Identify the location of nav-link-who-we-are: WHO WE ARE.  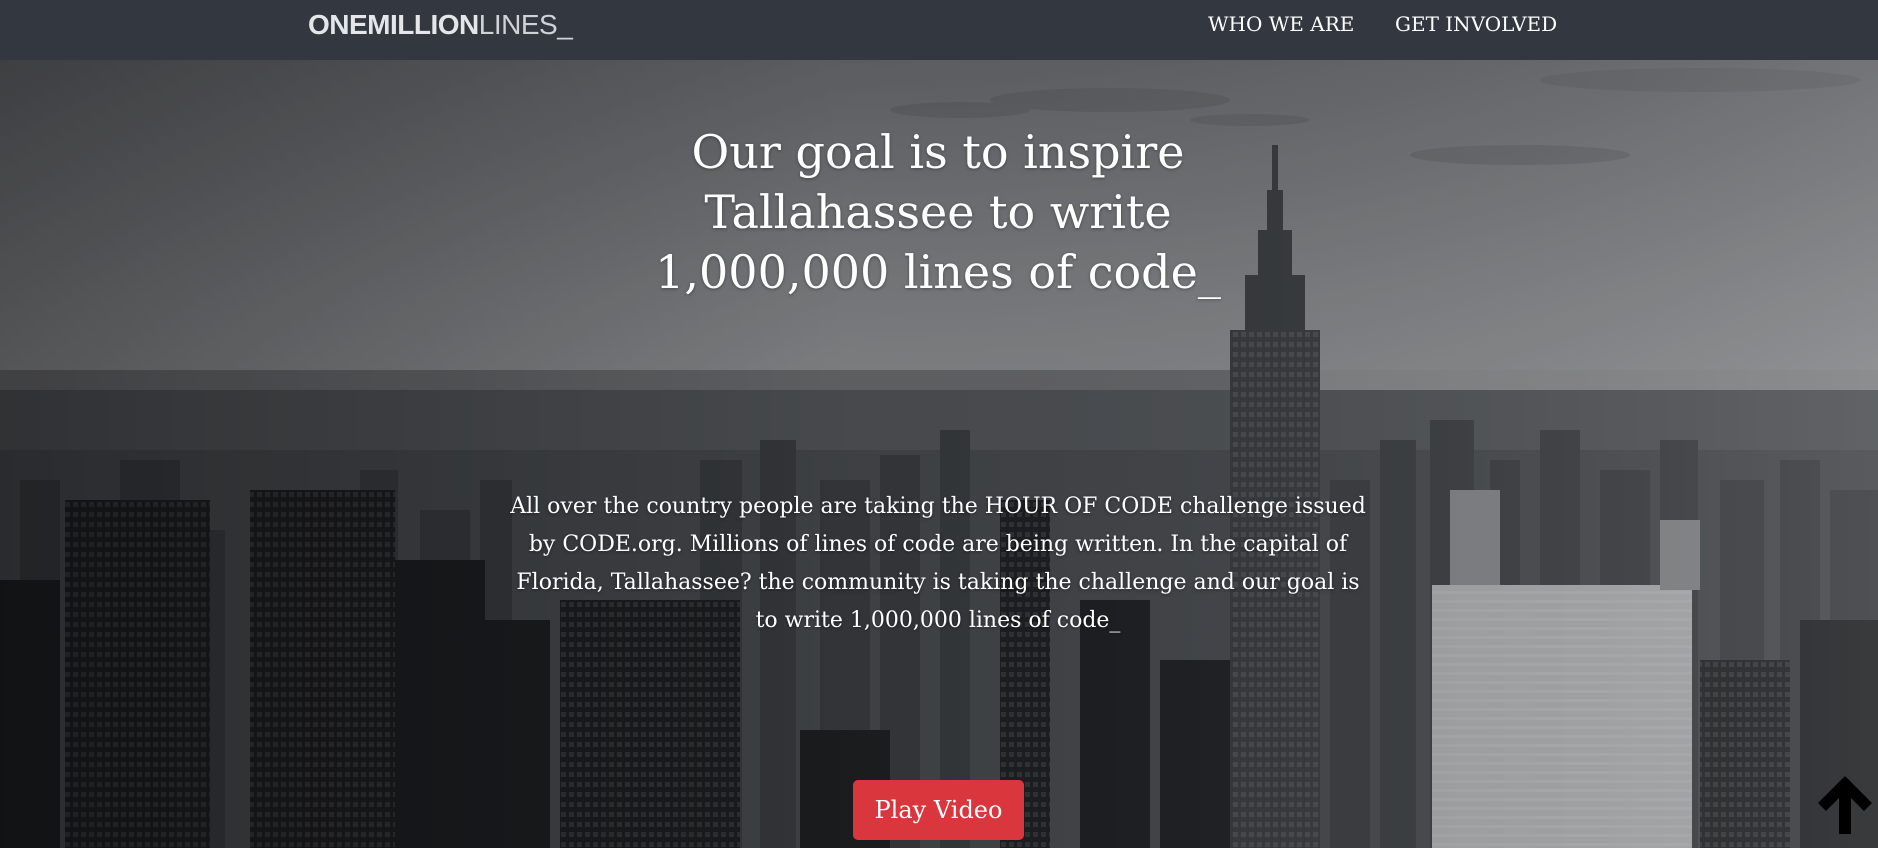
(1281, 24).